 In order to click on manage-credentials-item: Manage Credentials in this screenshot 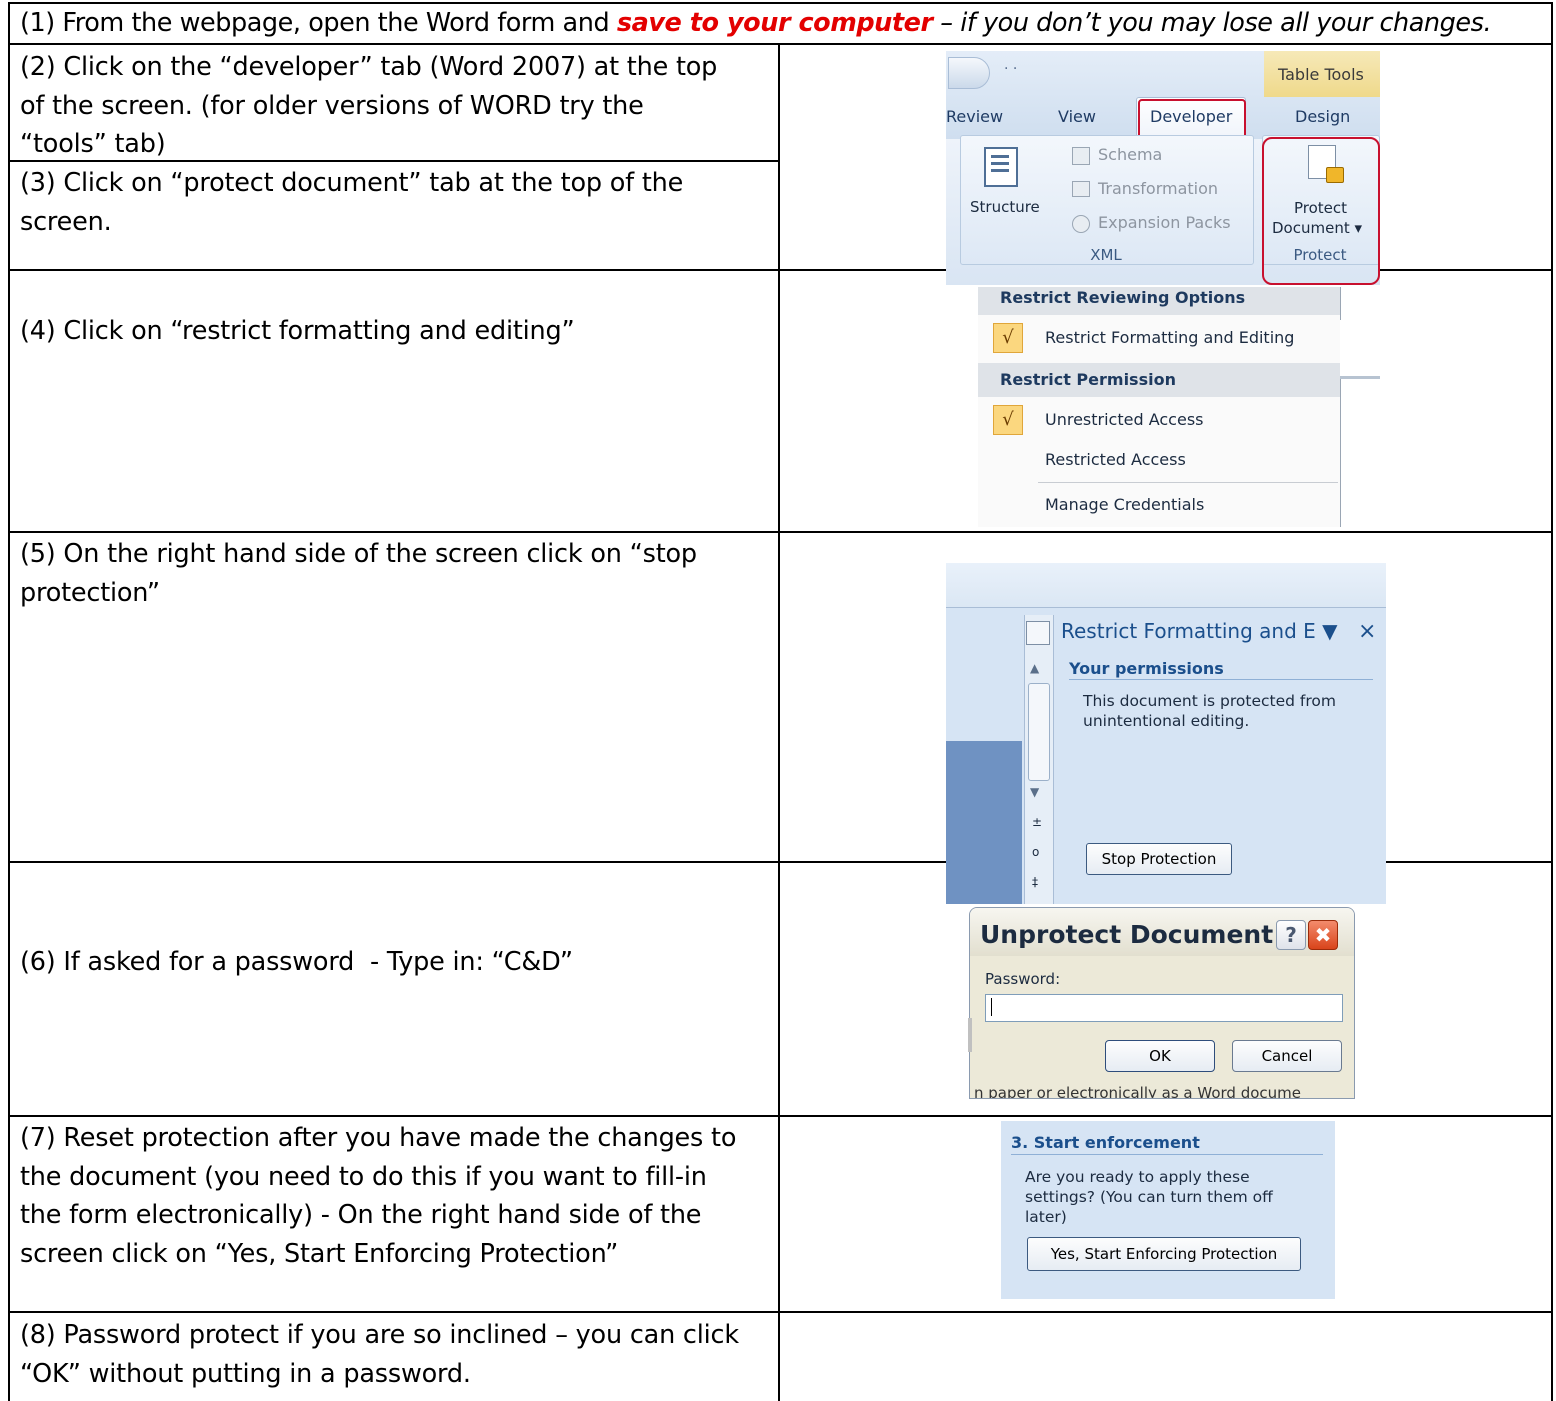, I will do `click(1124, 504)`.